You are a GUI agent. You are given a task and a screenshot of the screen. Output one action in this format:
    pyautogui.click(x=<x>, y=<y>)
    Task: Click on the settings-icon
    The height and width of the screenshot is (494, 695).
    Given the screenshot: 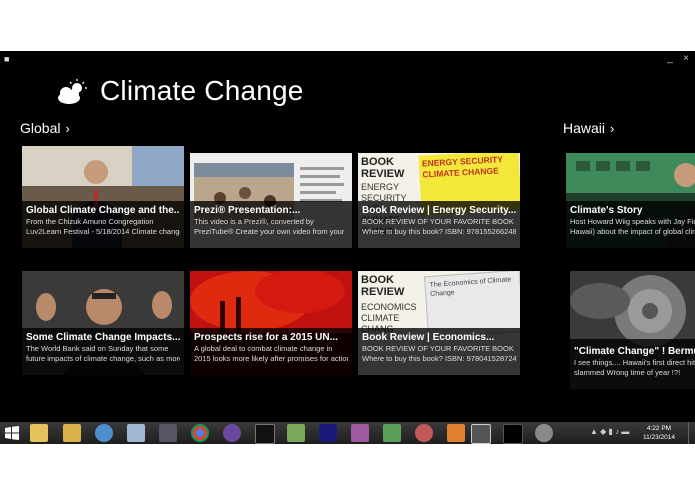 What is the action you would take?
    pyautogui.click(x=544, y=433)
    